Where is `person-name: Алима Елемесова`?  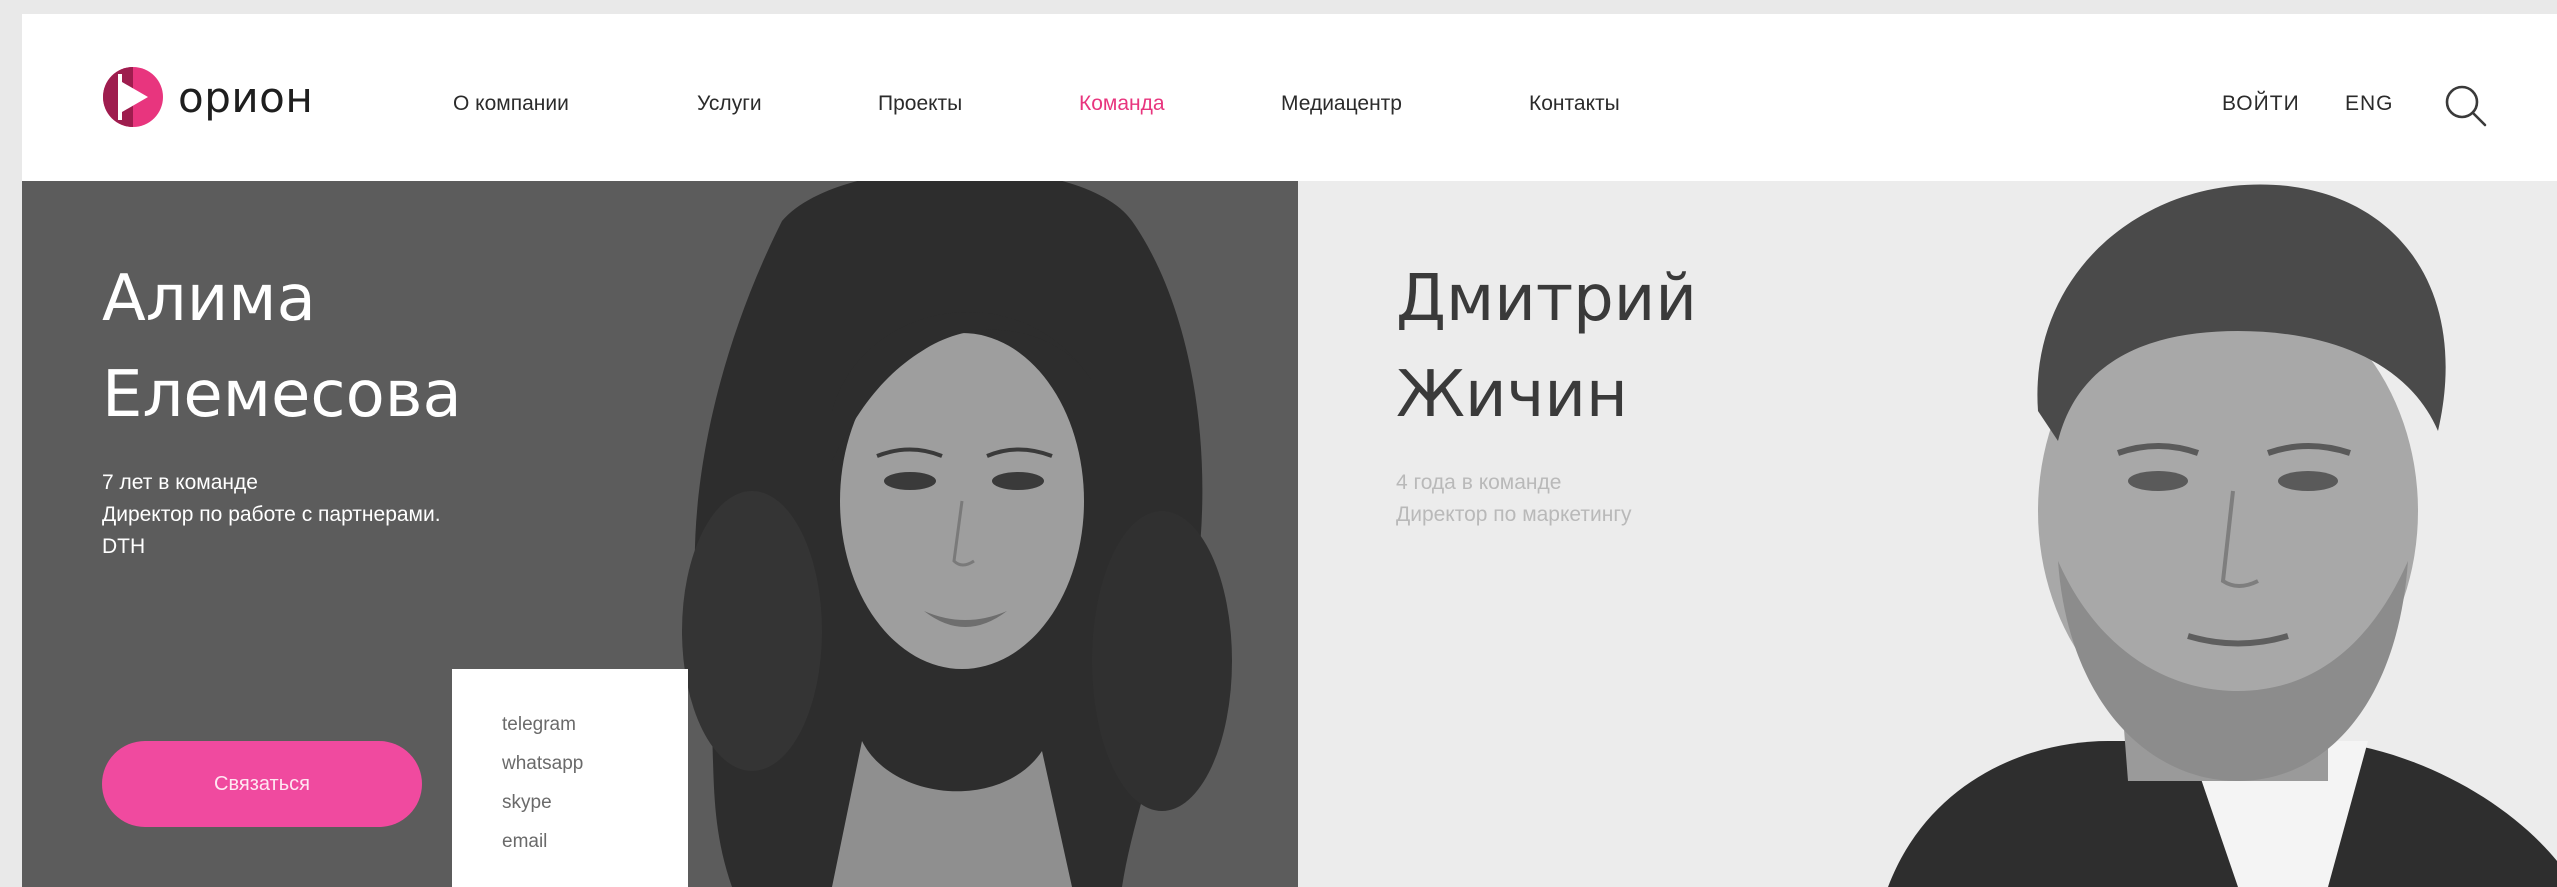
person-name: Алима Елемесова is located at coordinates (282, 347).